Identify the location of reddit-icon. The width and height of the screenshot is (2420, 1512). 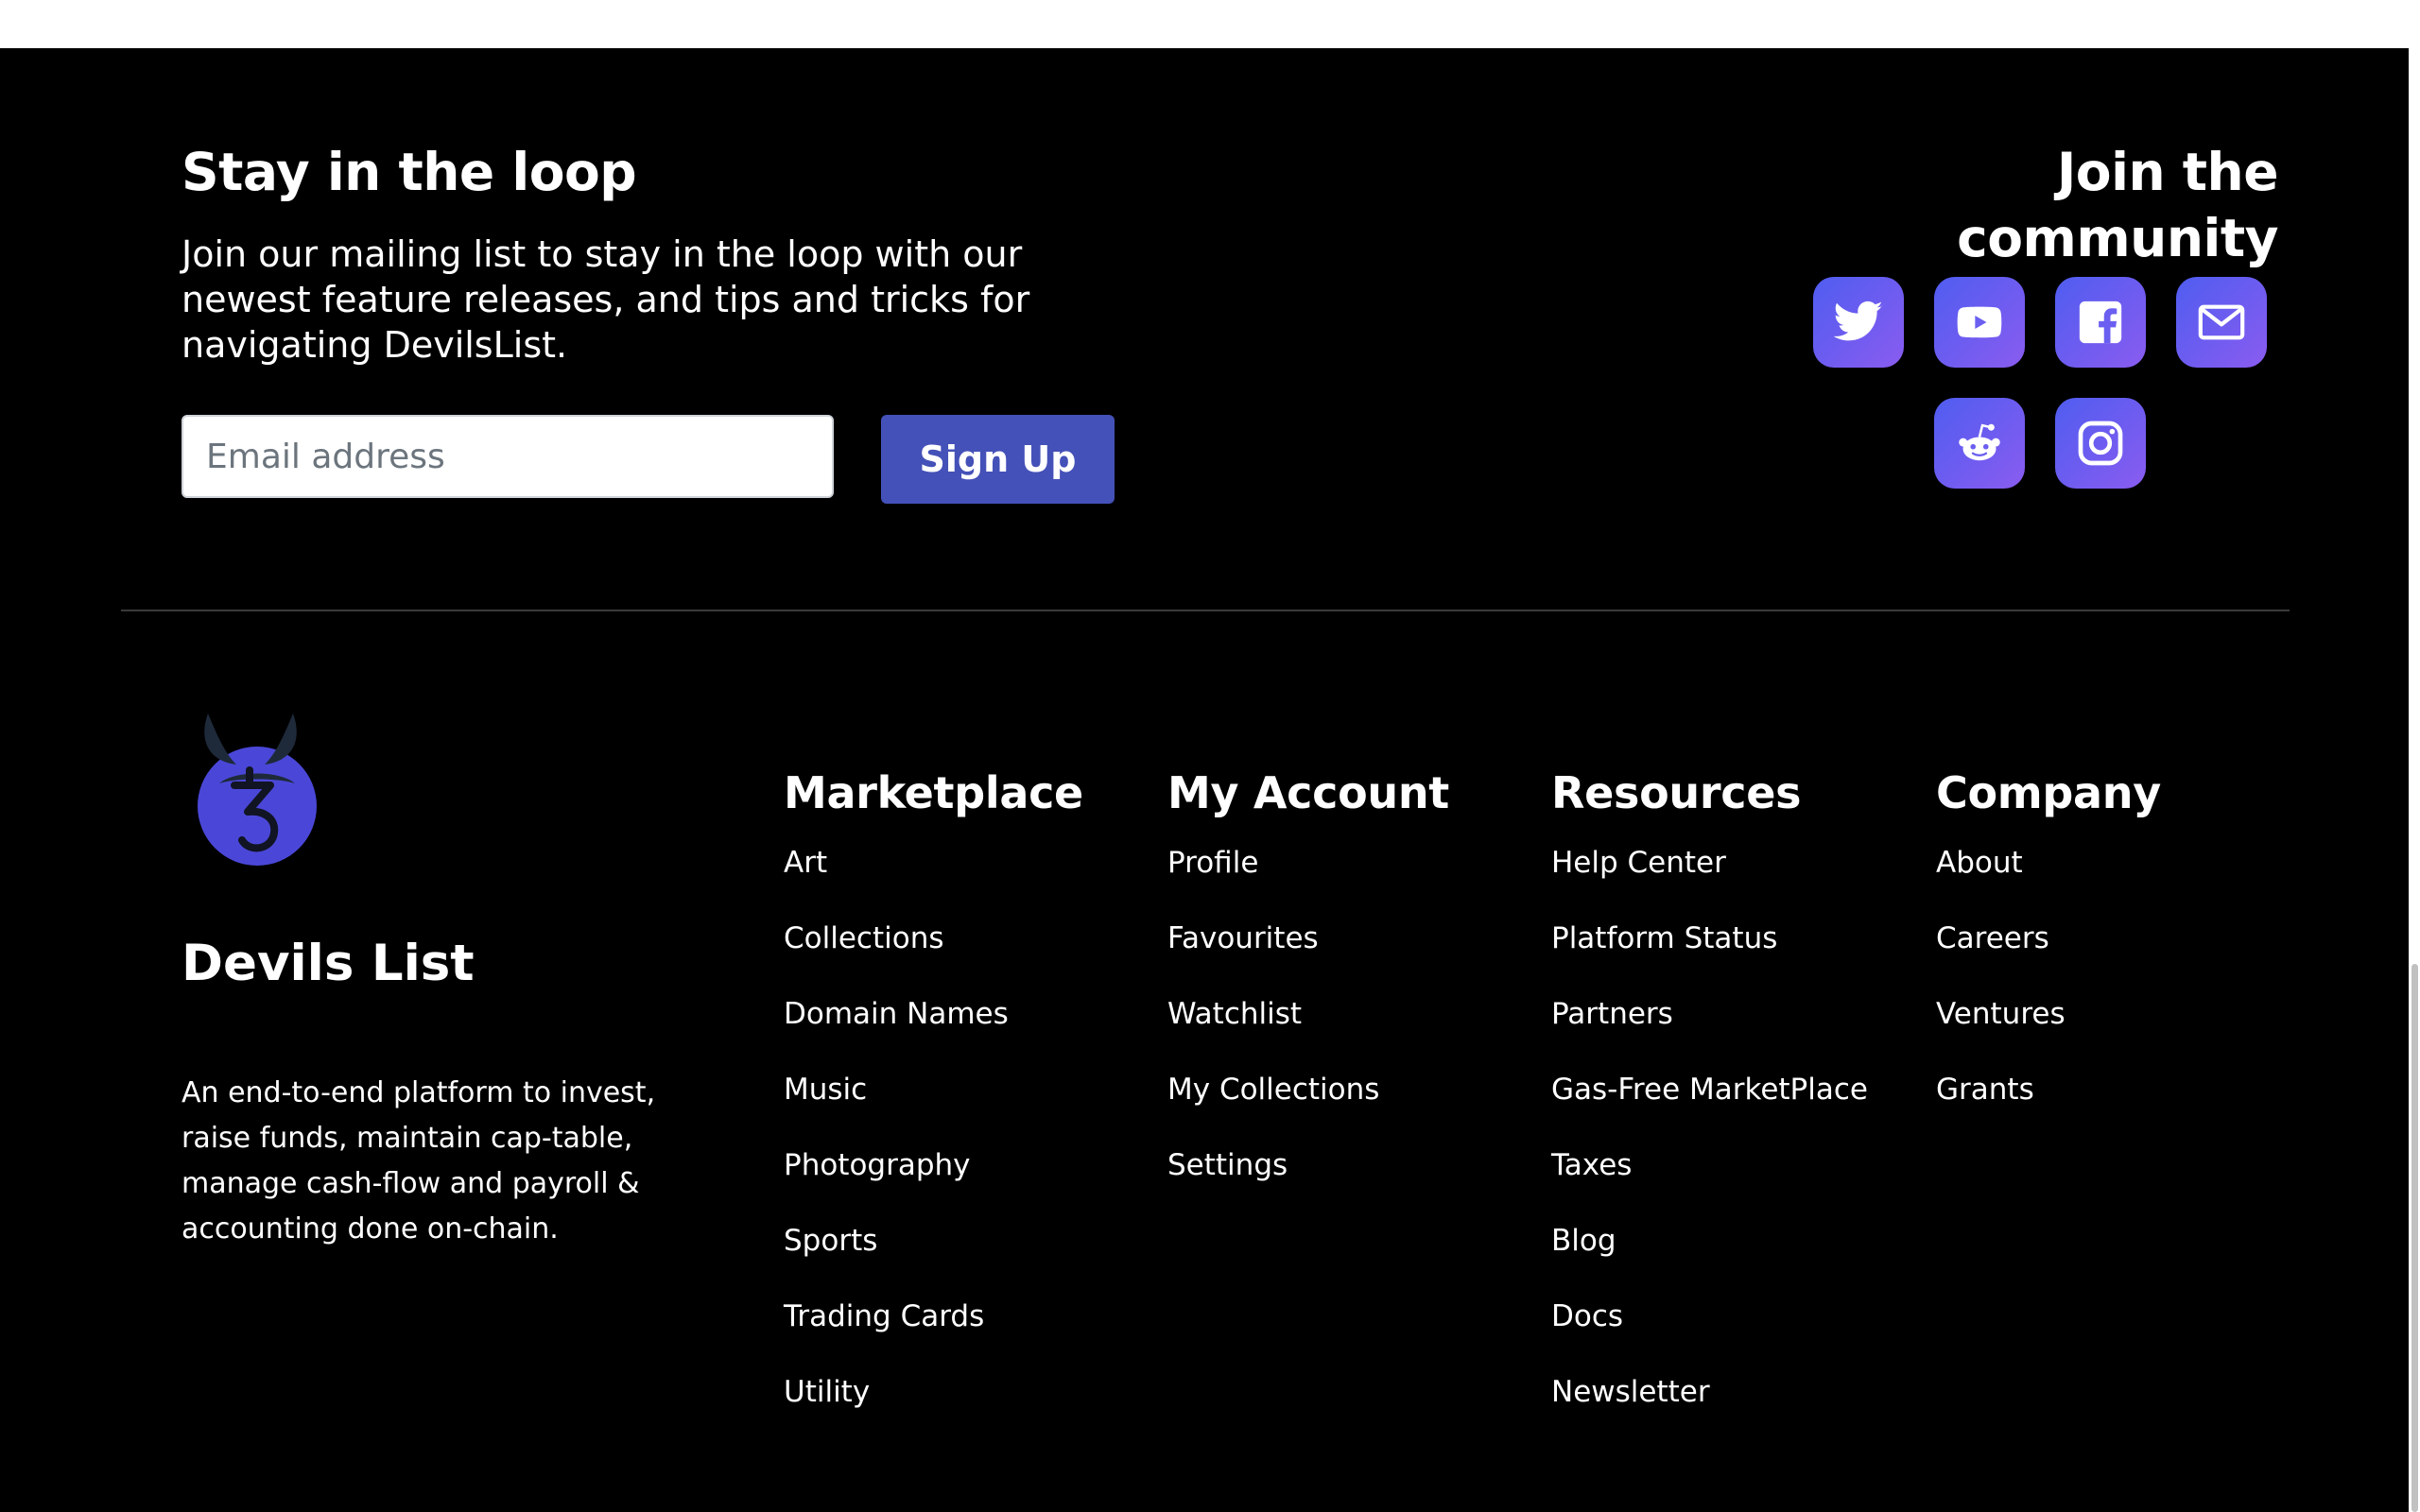
(1979, 442).